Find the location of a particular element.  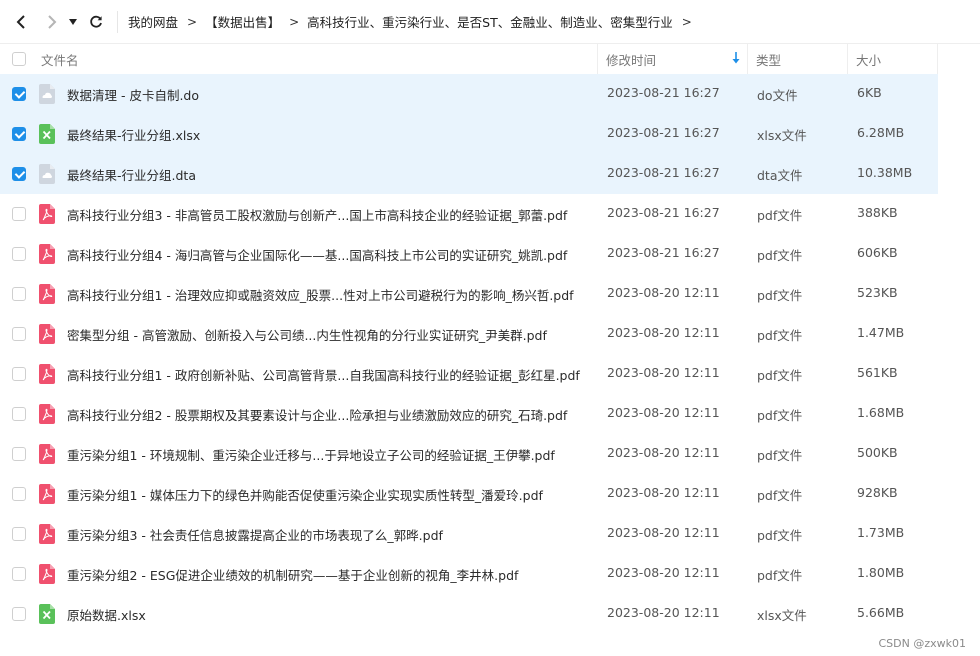

file-name: 数据清理 - 皮卡自制.do is located at coordinates (133, 94).